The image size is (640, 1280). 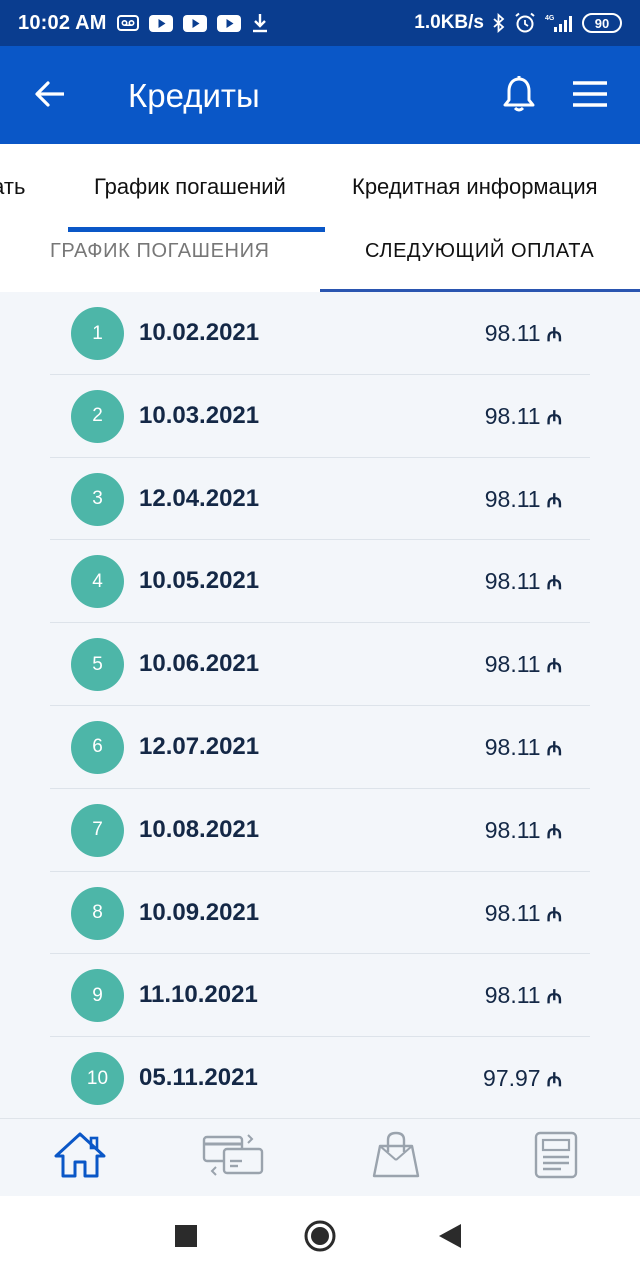 What do you see at coordinates (320, 263) in the screenshot?
I see `sub-tabs: ГРАФИК ПОГАШЕНИЯ СЛЕДУЮЩИЙ ОПЛАТА` at bounding box center [320, 263].